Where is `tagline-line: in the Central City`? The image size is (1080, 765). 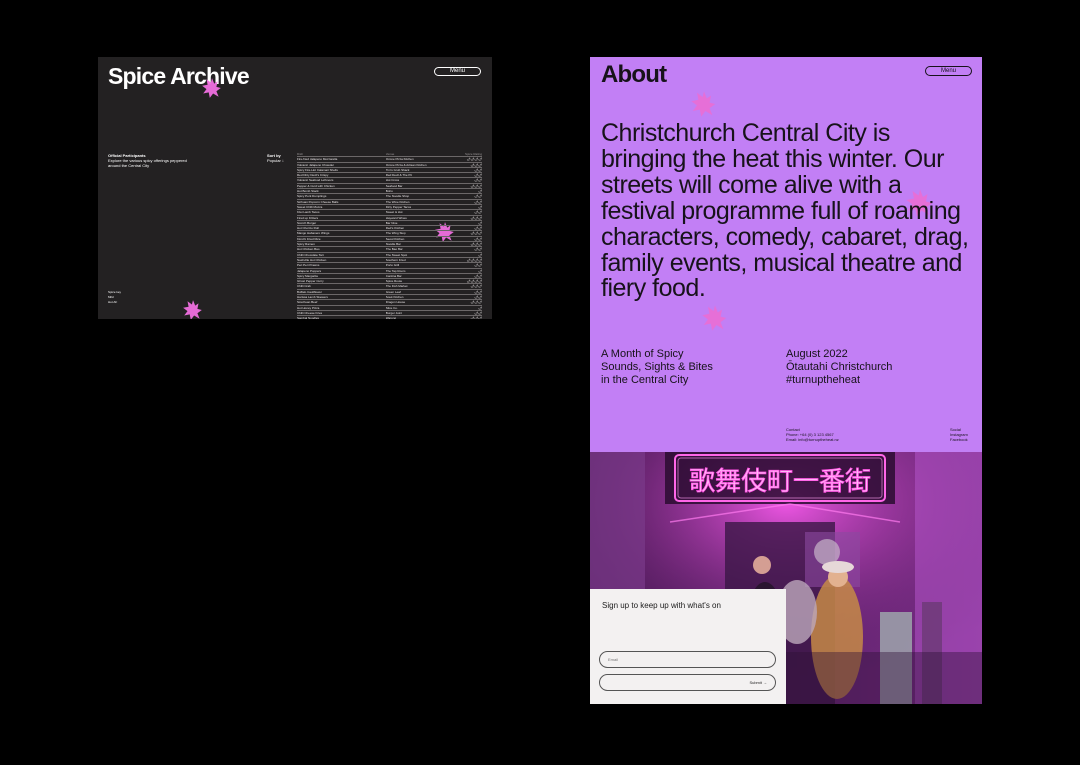
tagline-line: in the Central City is located at coordinates (645, 380).